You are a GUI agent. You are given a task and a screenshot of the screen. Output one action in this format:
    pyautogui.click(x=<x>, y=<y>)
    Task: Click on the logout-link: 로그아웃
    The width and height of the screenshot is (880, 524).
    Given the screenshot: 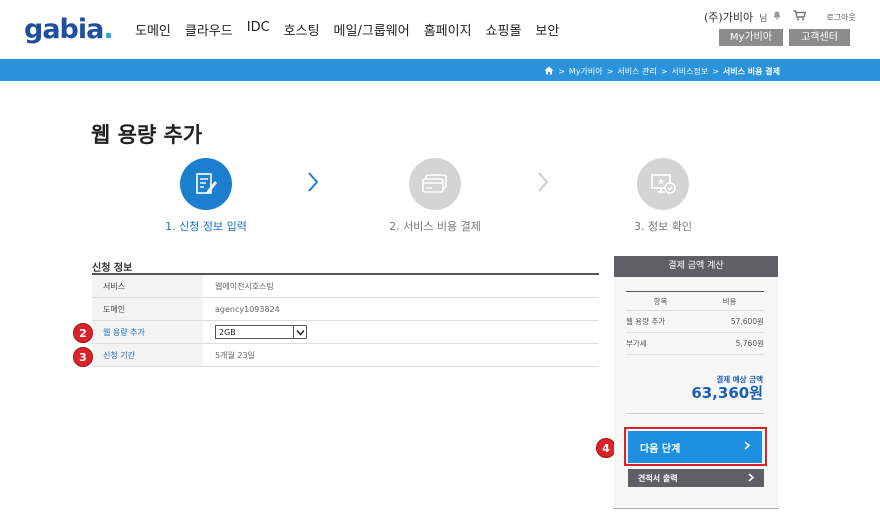 What is the action you would take?
    pyautogui.click(x=840, y=17)
    